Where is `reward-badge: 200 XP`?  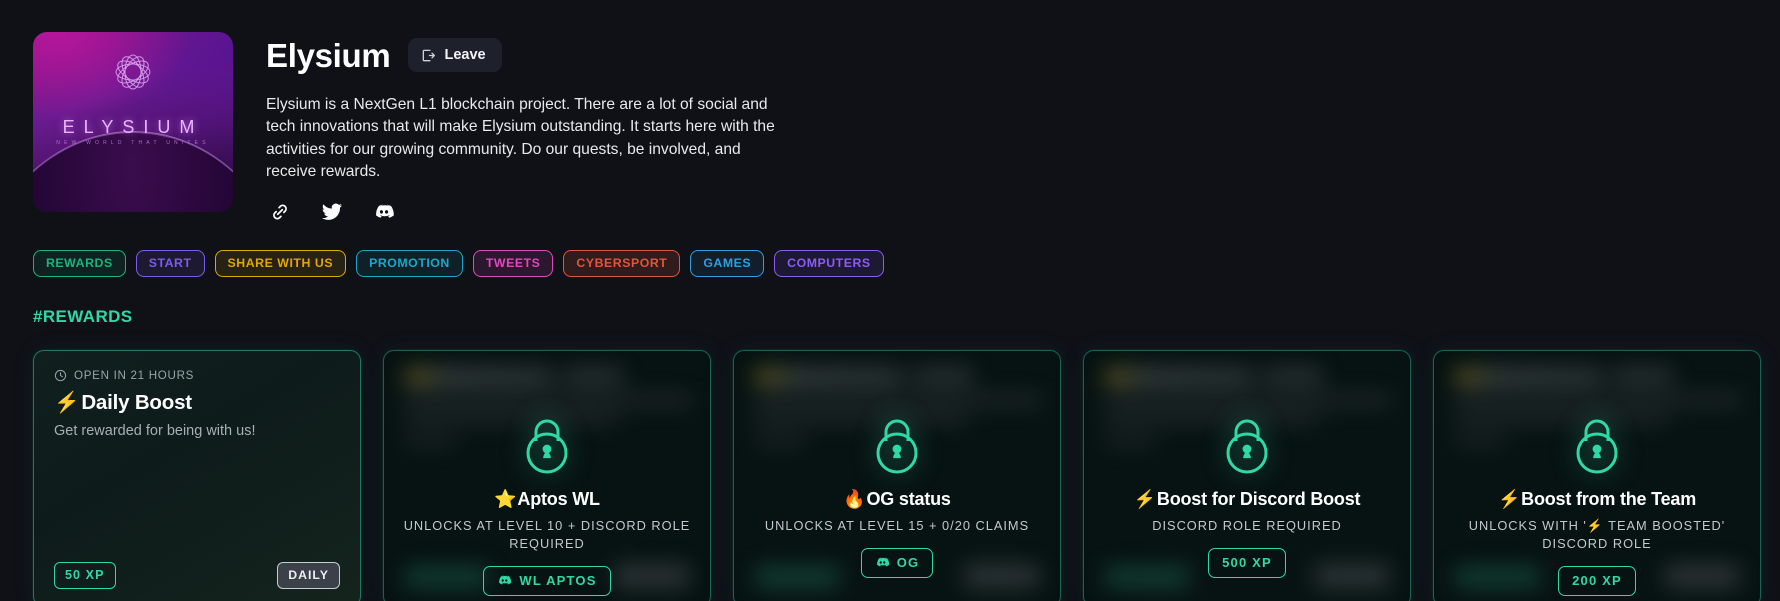
reward-badge: 200 XP is located at coordinates (1597, 581).